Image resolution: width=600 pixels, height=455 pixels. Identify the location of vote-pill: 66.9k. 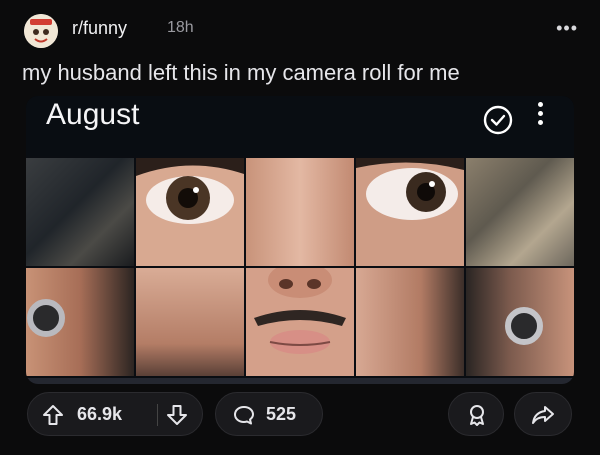
(115, 414).